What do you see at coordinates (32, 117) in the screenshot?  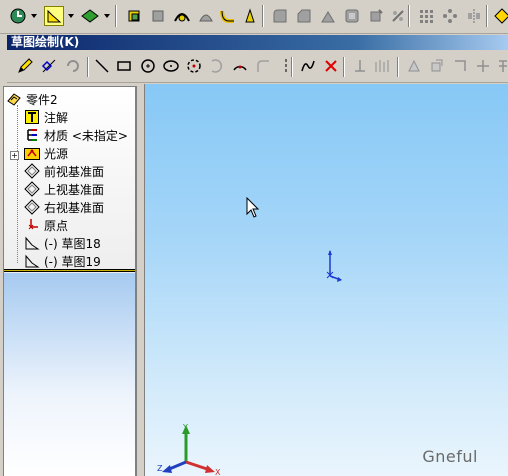 I see `annotation-icon` at bounding box center [32, 117].